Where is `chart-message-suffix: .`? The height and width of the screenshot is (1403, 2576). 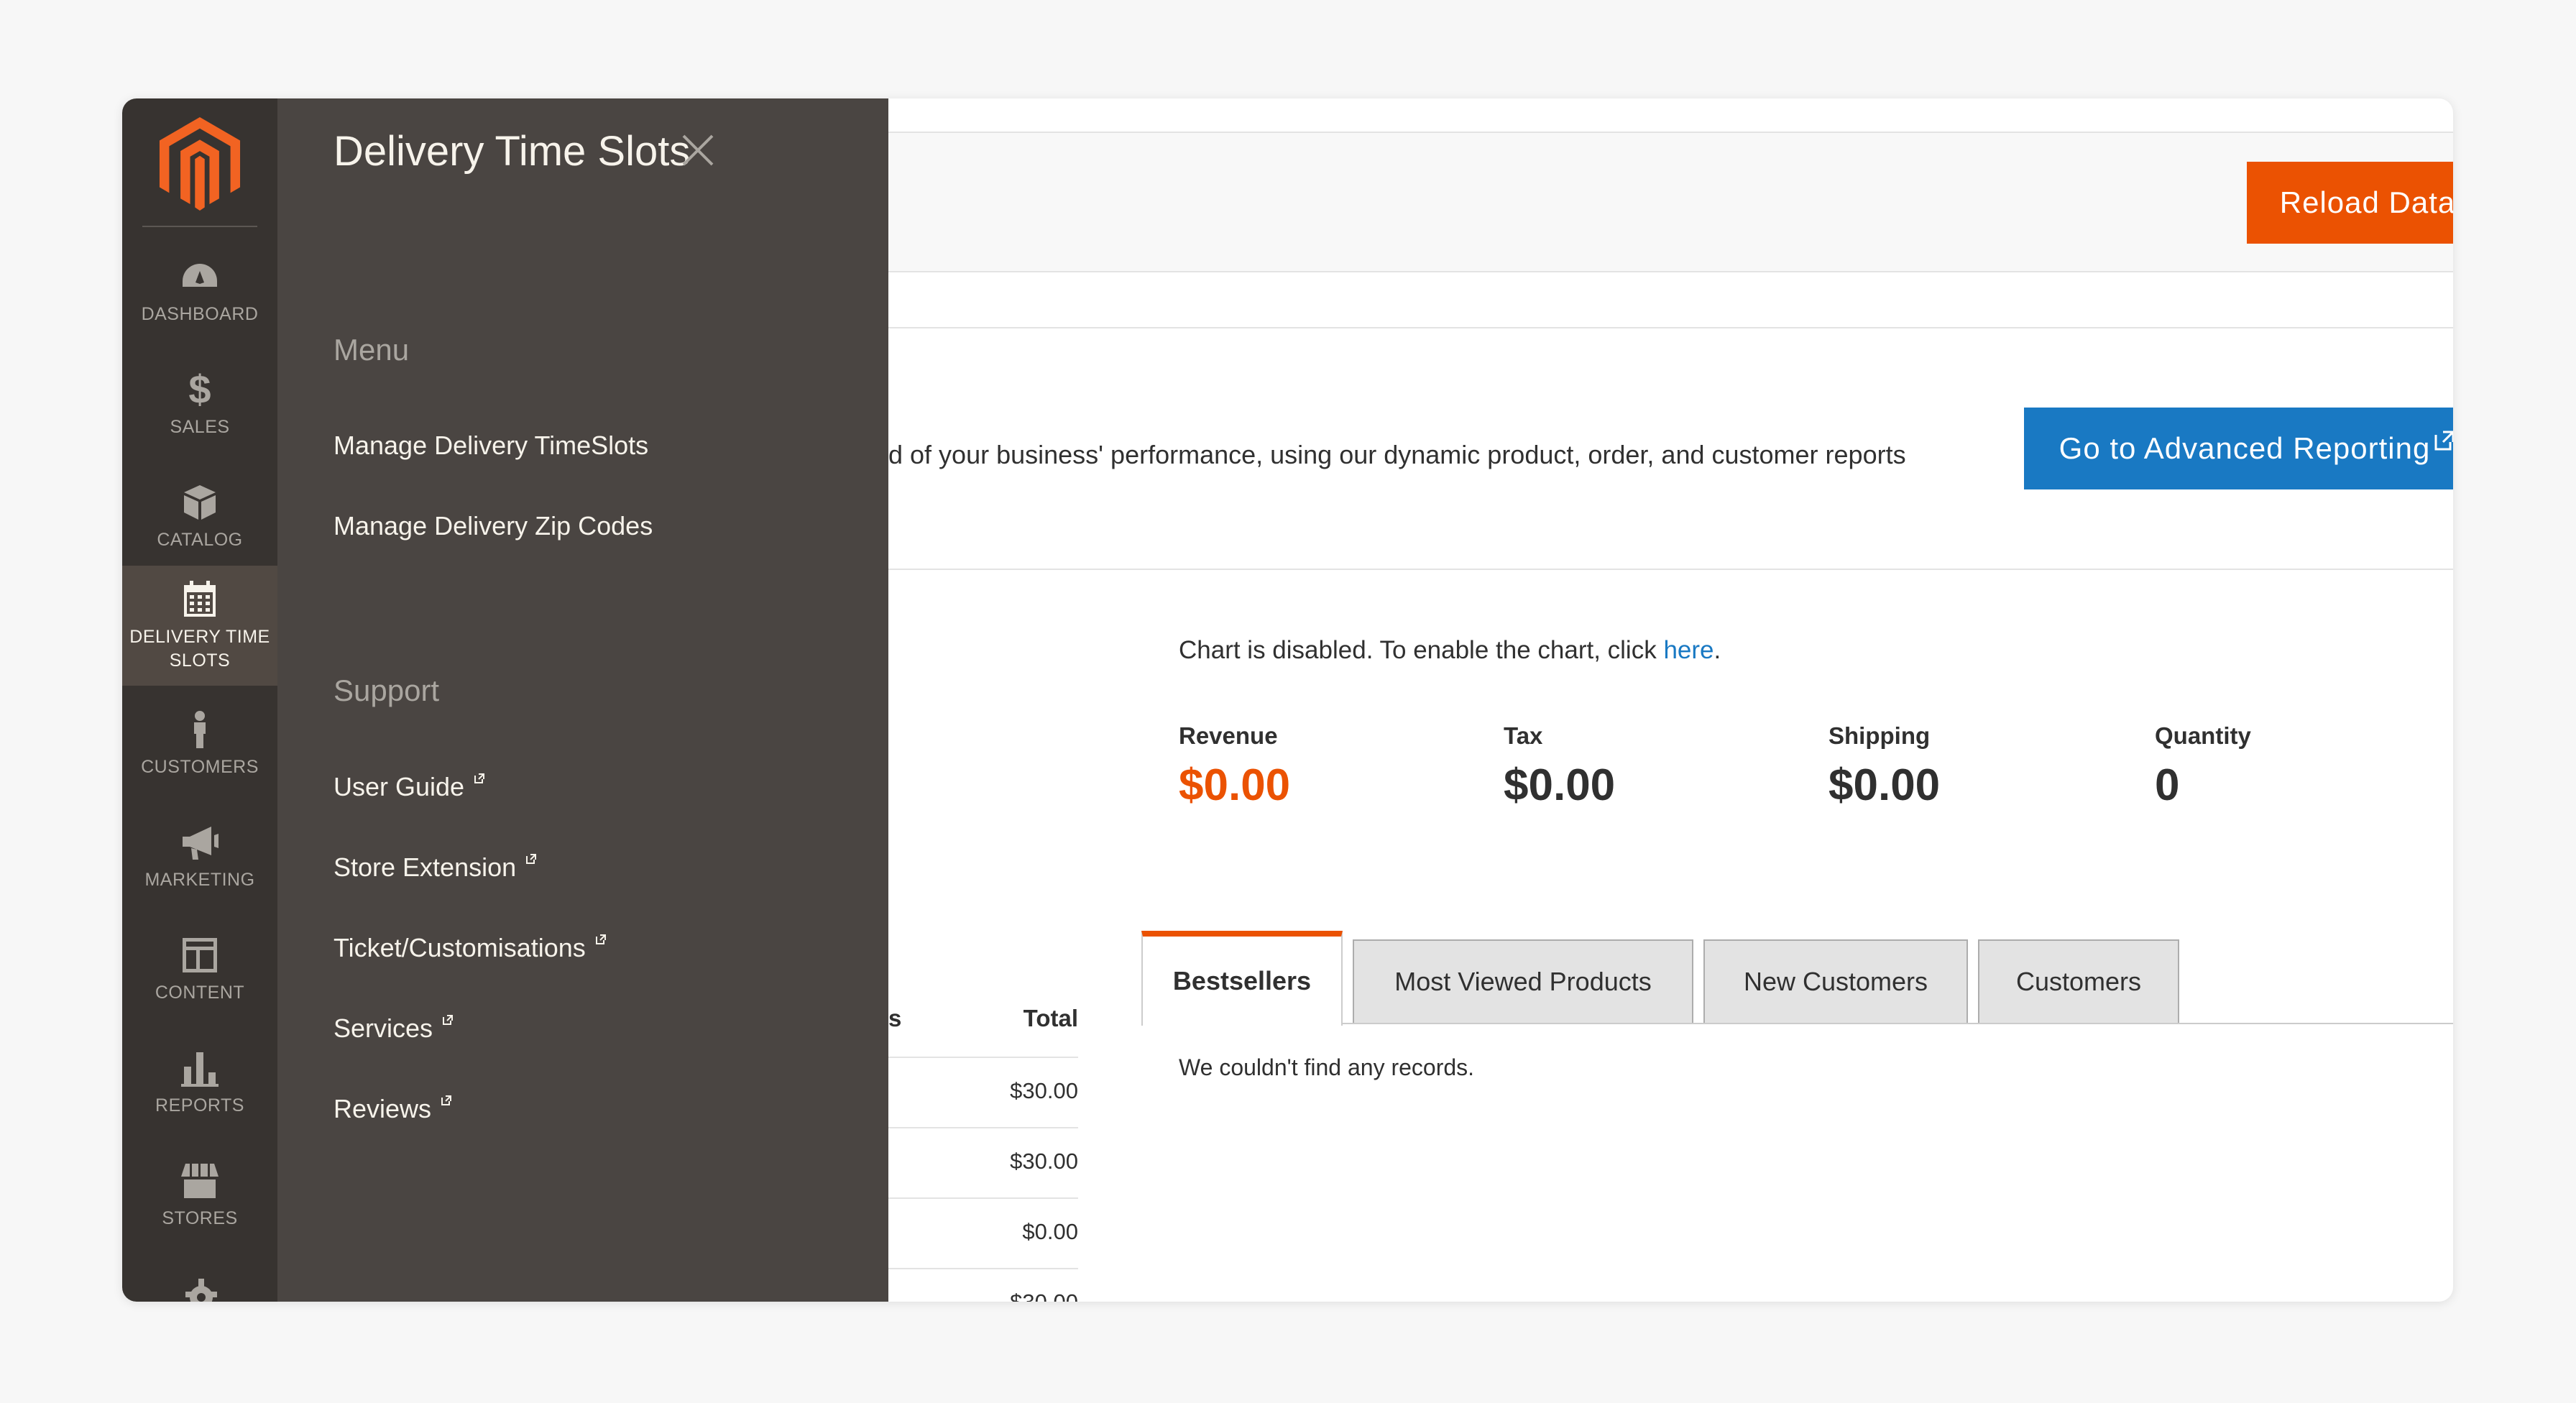 chart-message-suffix: . is located at coordinates (1717, 650).